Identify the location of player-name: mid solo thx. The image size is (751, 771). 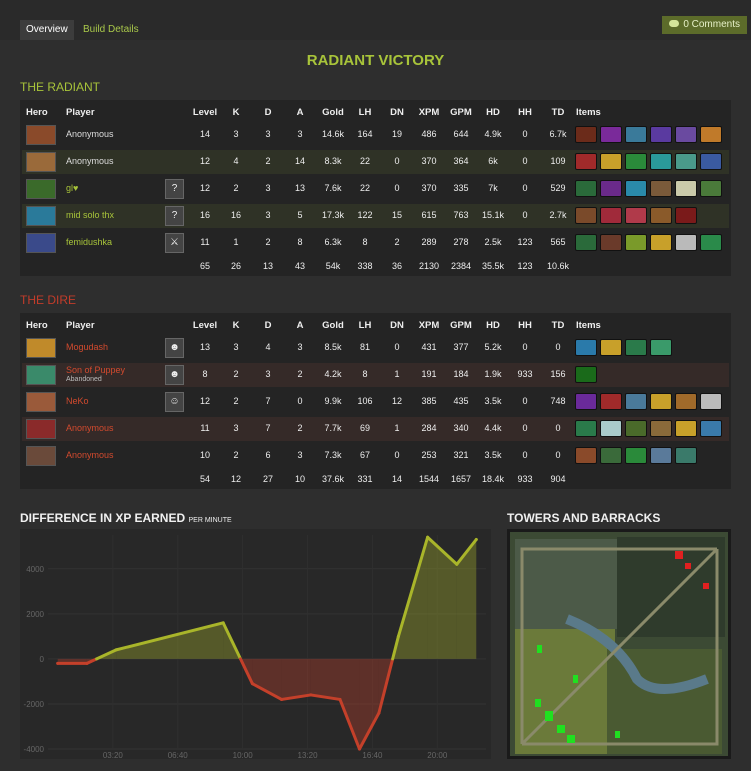
(90, 215).